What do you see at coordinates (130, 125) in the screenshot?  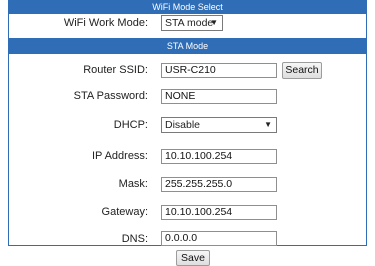 I see `dhcp-label: DHCP:` at bounding box center [130, 125].